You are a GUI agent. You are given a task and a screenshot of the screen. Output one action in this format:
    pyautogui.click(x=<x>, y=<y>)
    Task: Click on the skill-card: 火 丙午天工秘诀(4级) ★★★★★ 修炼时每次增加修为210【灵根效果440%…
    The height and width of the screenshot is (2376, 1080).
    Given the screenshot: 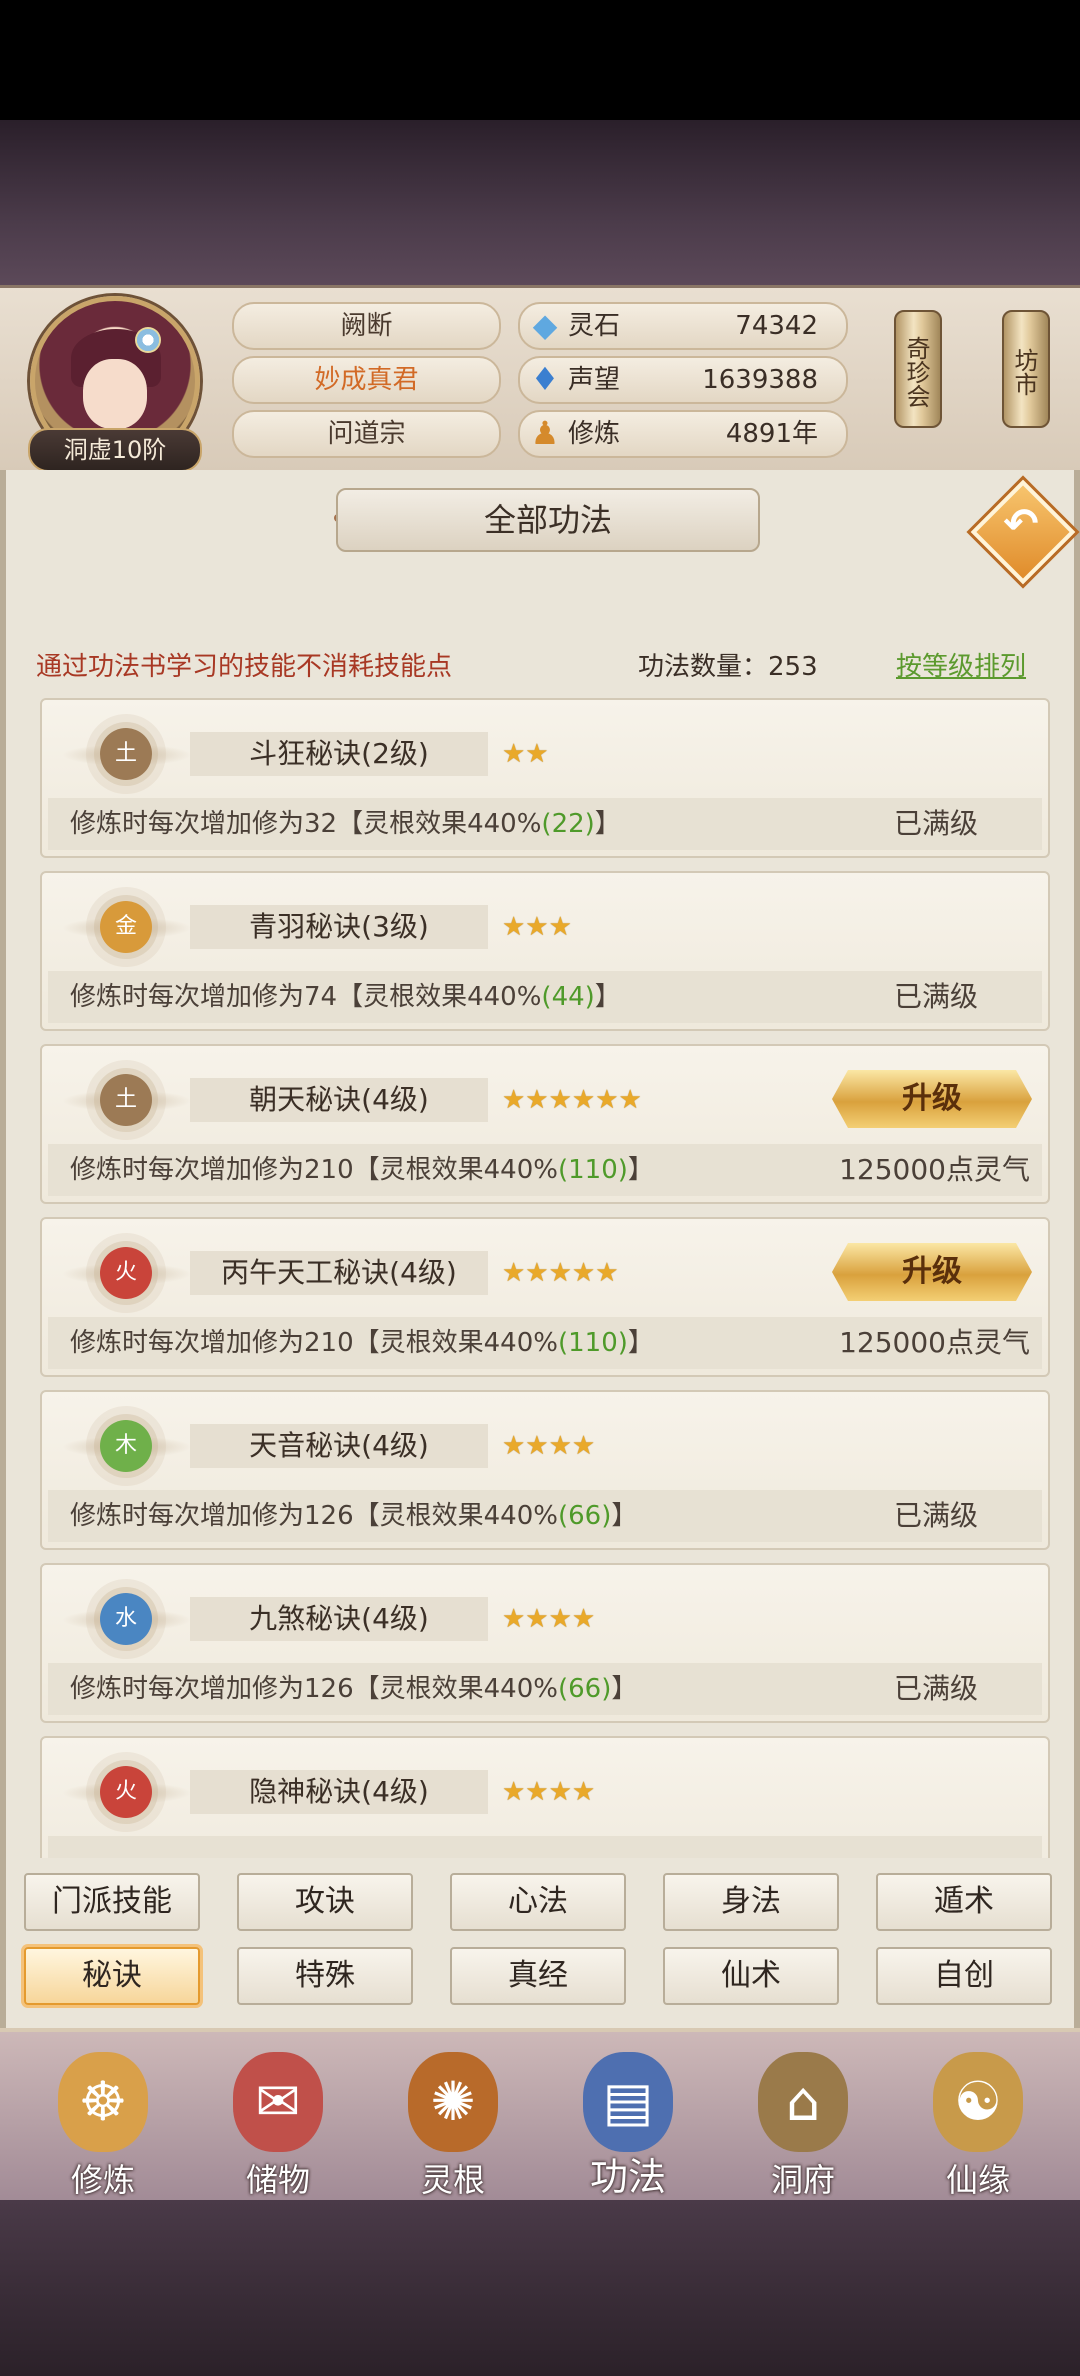 What is the action you would take?
    pyautogui.click(x=545, y=1297)
    